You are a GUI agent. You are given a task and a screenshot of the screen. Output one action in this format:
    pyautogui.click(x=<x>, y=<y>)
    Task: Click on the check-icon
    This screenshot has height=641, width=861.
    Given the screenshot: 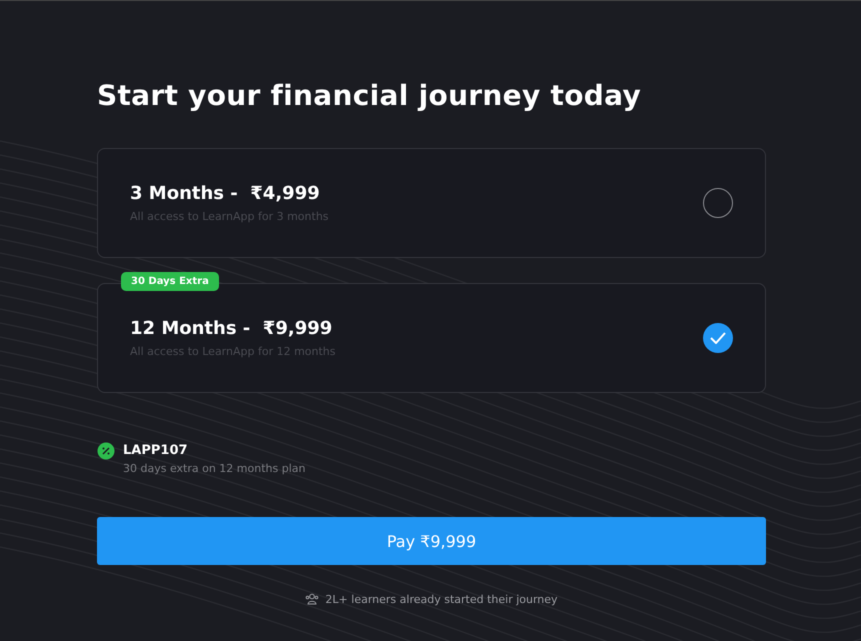 What is the action you would take?
    pyautogui.click(x=718, y=338)
    